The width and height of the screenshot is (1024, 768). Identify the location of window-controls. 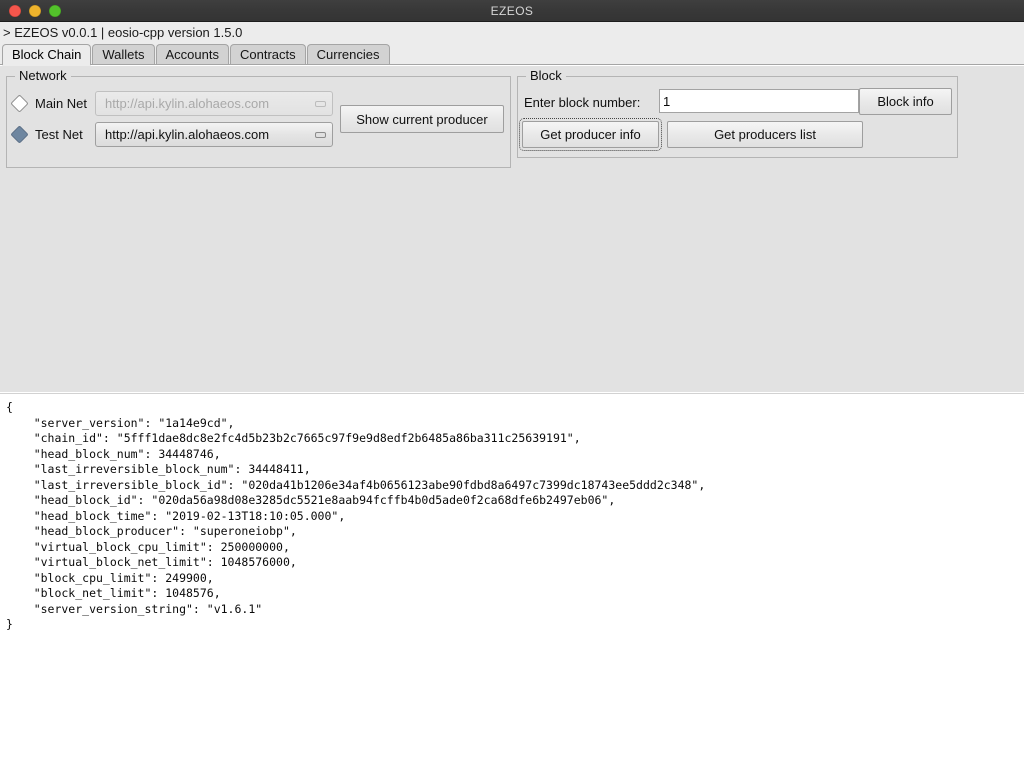
(30, 10).